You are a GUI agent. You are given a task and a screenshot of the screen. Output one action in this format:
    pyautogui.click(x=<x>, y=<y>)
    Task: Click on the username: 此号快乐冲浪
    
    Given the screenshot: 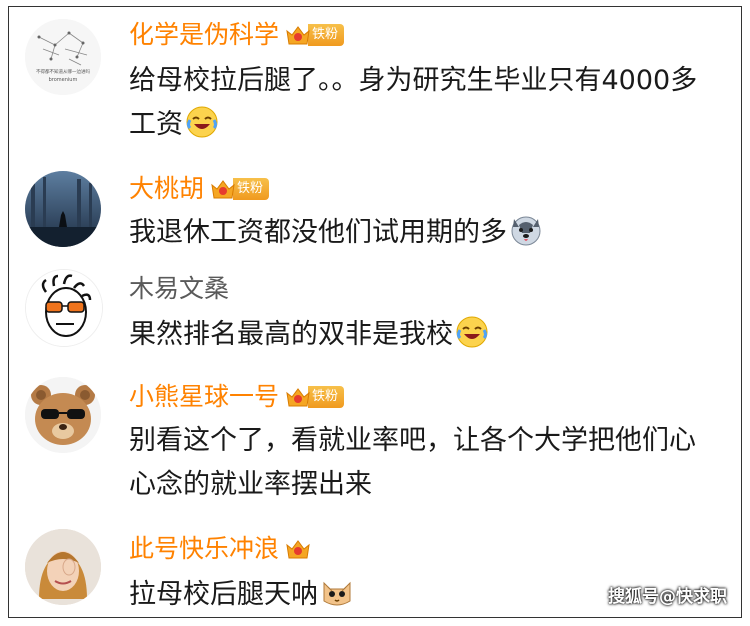 What is the action you would take?
    pyautogui.click(x=204, y=549)
    